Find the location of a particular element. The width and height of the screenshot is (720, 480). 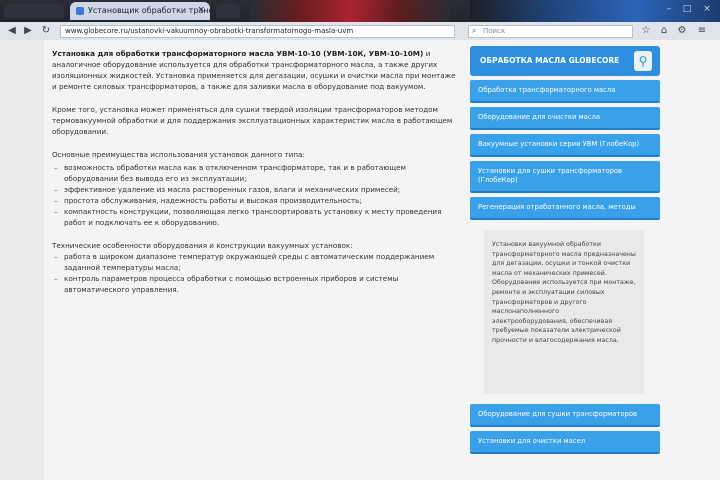

sidebar-title: ОБРАБОТКА МАСЛА GLOBECORE ⚲ is located at coordinates (565, 61).